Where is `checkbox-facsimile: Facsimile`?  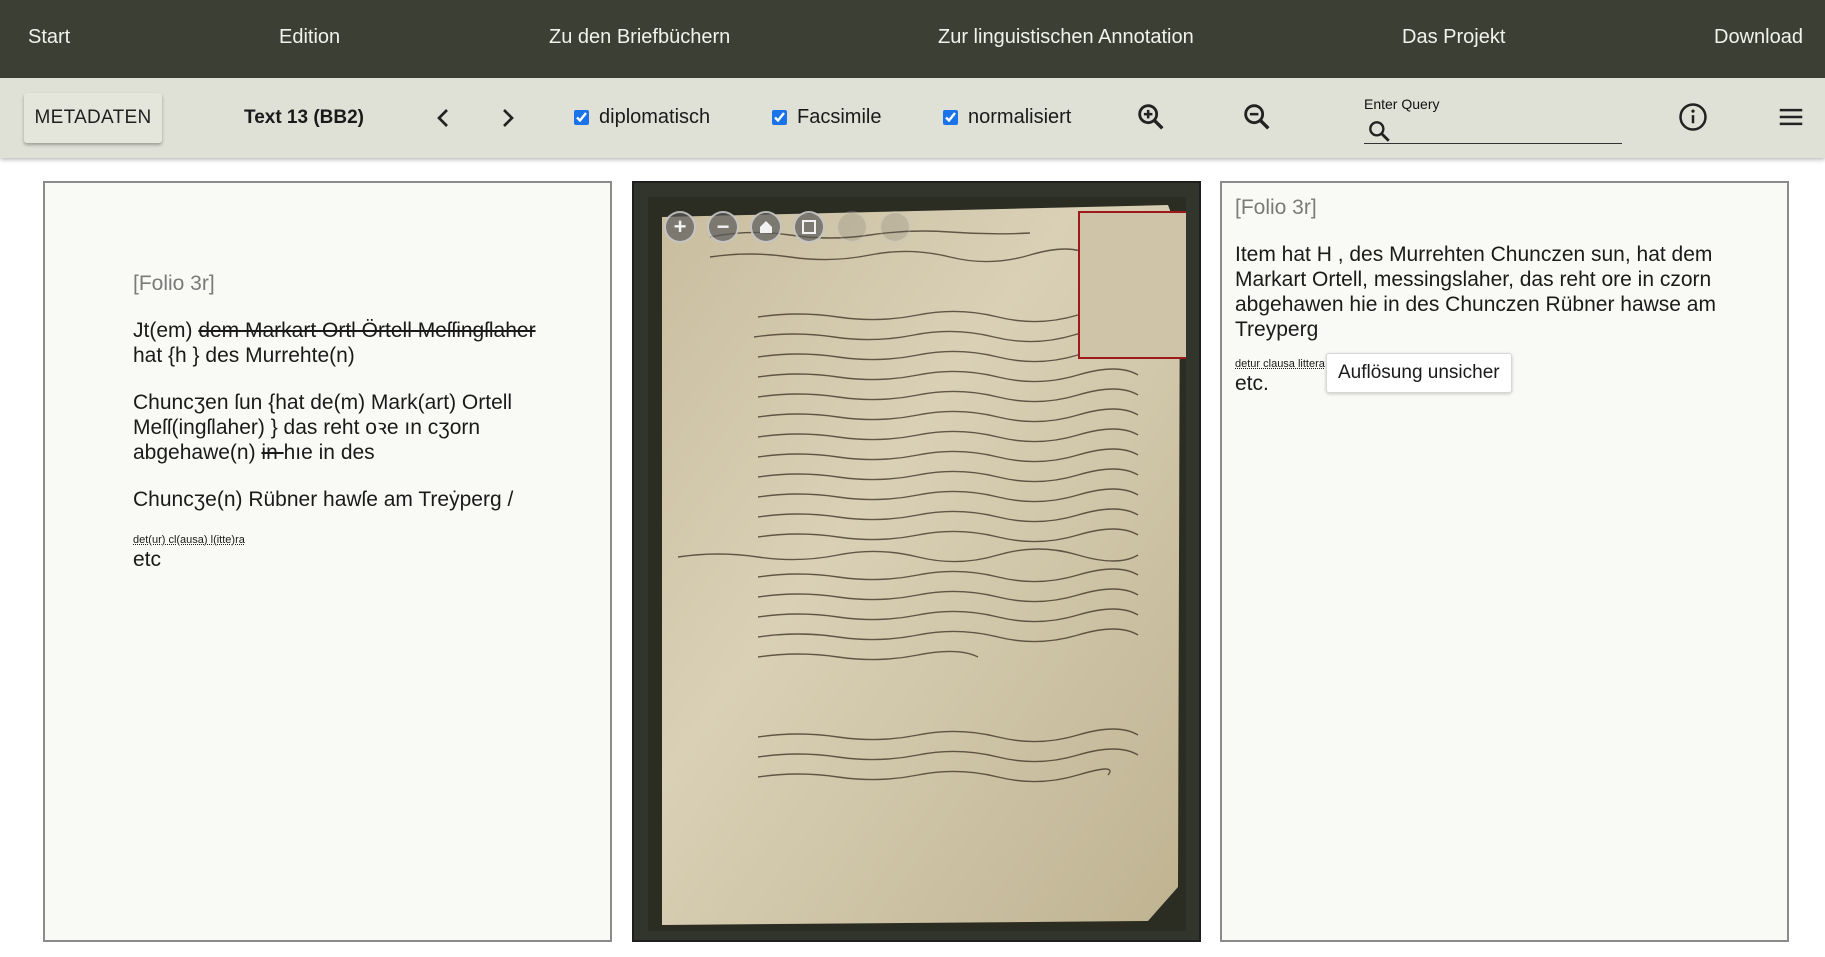 checkbox-facsimile: Facsimile is located at coordinates (826, 117).